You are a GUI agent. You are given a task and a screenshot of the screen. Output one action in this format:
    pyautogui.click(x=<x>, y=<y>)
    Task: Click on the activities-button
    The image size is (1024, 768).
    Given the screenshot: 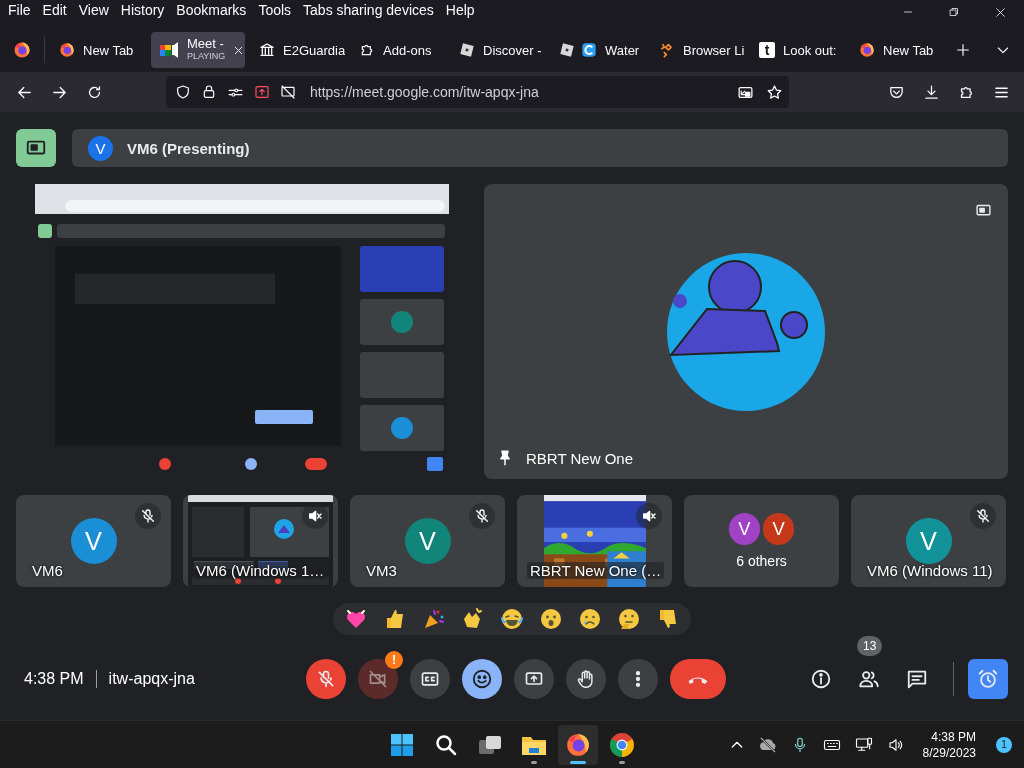 What is the action you would take?
    pyautogui.click(x=988, y=679)
    